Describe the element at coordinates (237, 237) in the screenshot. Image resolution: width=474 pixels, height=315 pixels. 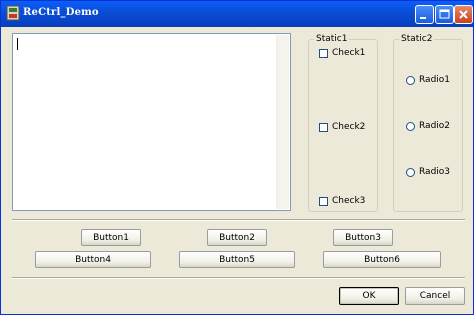
I see `button2: Button2` at that location.